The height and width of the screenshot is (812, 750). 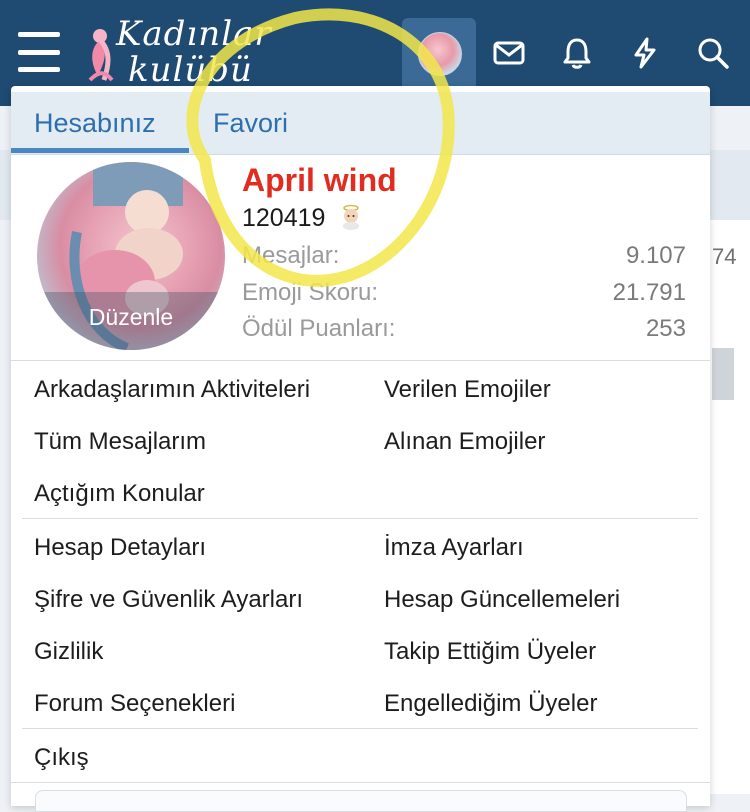 I want to click on avatar-small, so click(x=440, y=54).